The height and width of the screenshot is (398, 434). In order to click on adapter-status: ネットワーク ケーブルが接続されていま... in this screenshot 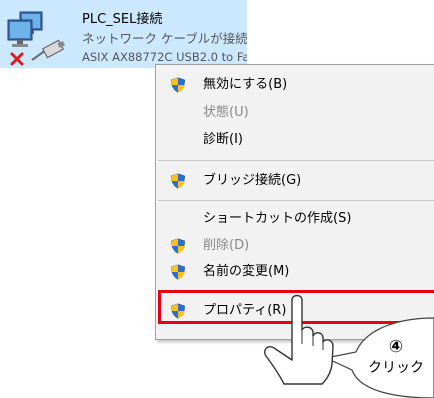, I will do `click(164, 38)`.